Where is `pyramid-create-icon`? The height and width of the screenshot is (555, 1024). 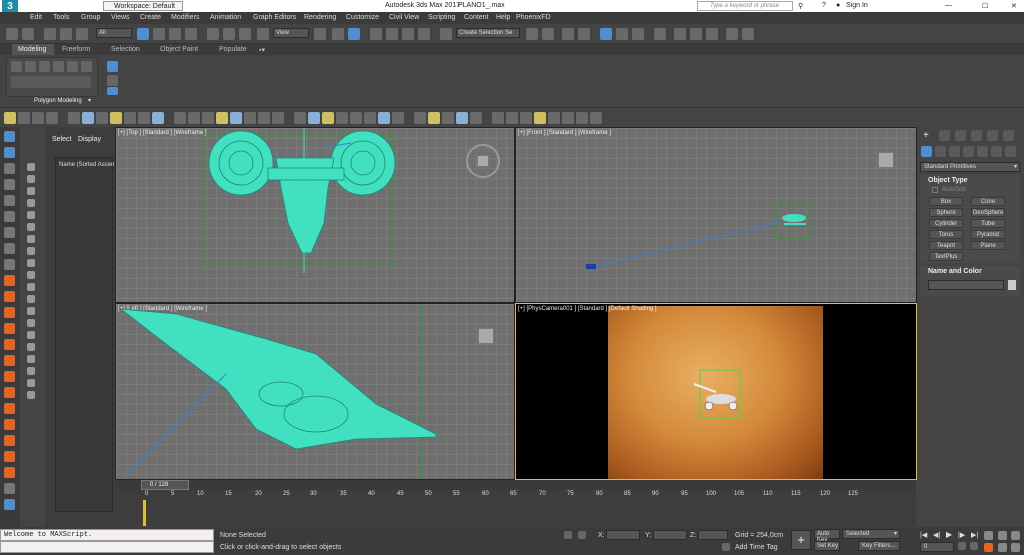
pyramid-create-icon is located at coordinates (102, 118).